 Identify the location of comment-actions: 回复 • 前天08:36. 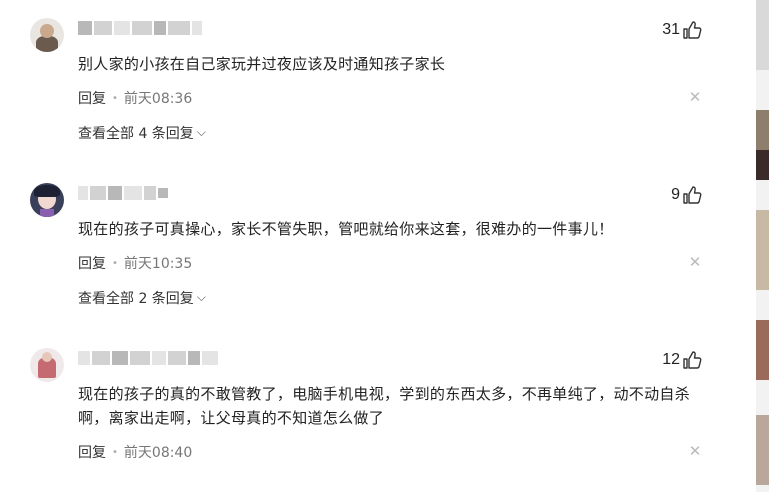
(135, 98).